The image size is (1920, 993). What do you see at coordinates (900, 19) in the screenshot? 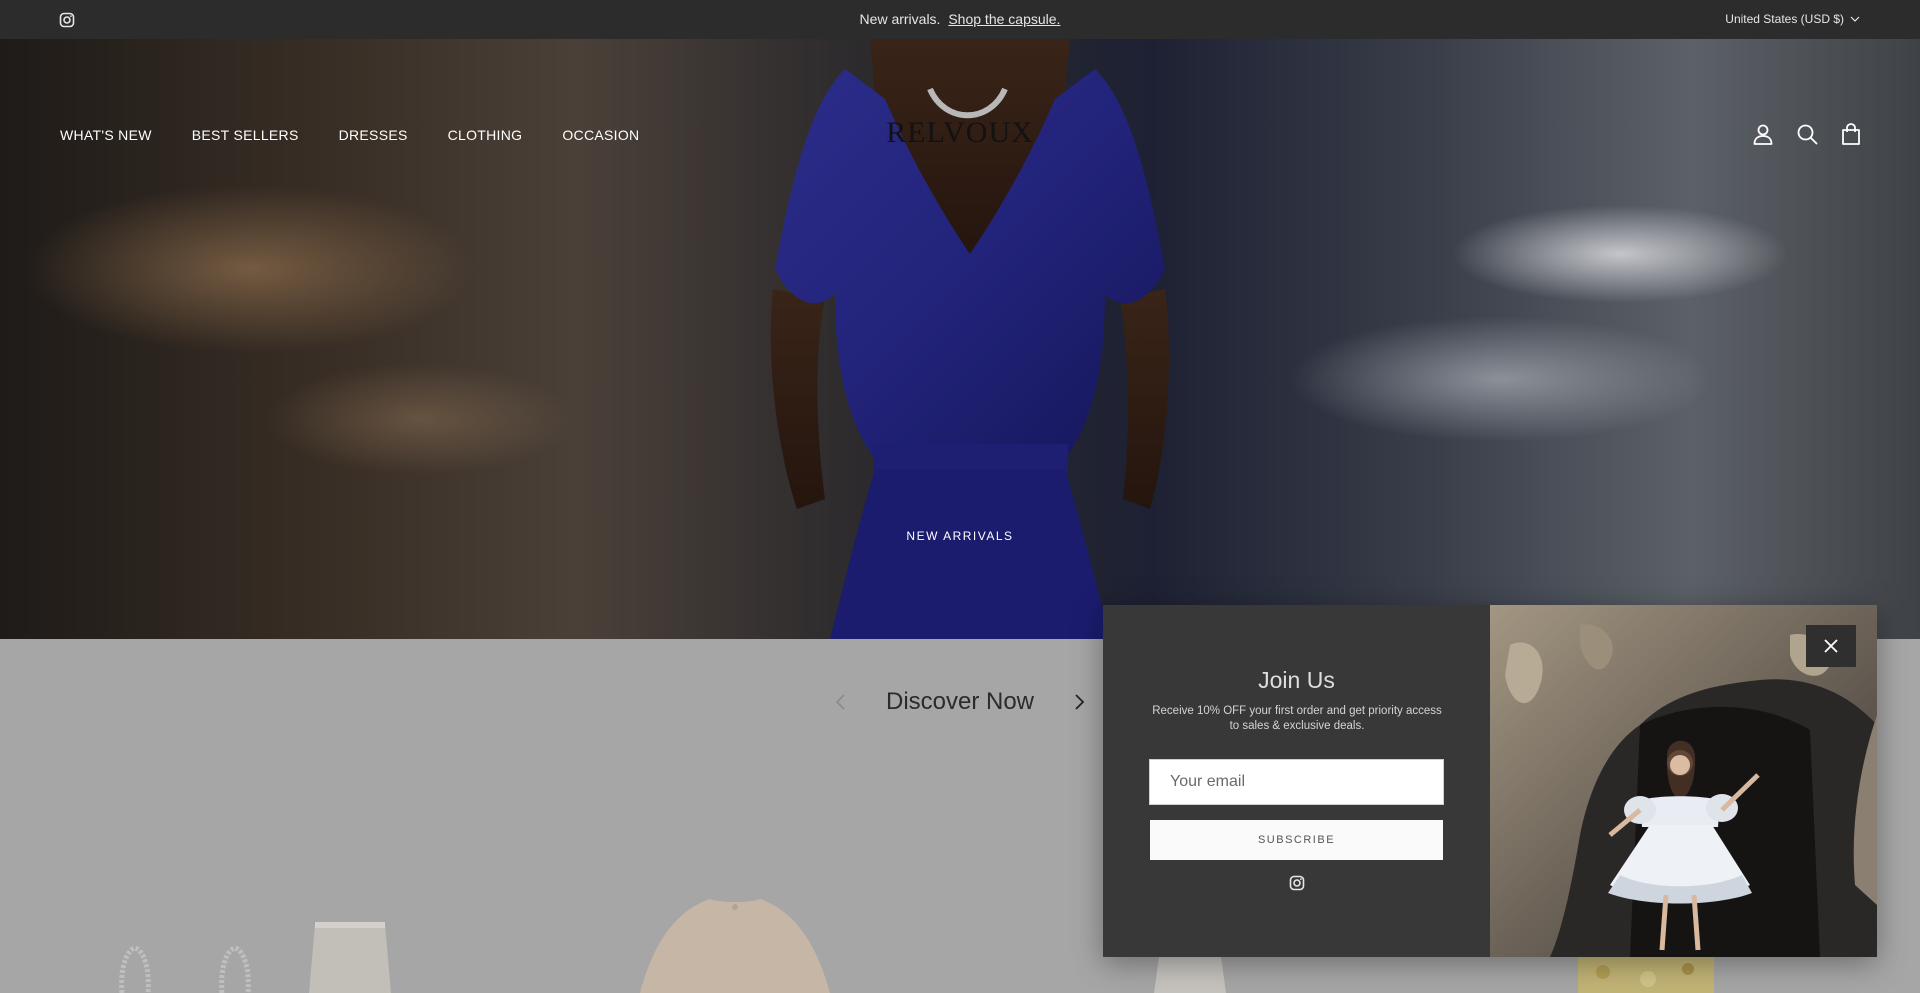
I see `announcement-message: New arrivals.` at bounding box center [900, 19].